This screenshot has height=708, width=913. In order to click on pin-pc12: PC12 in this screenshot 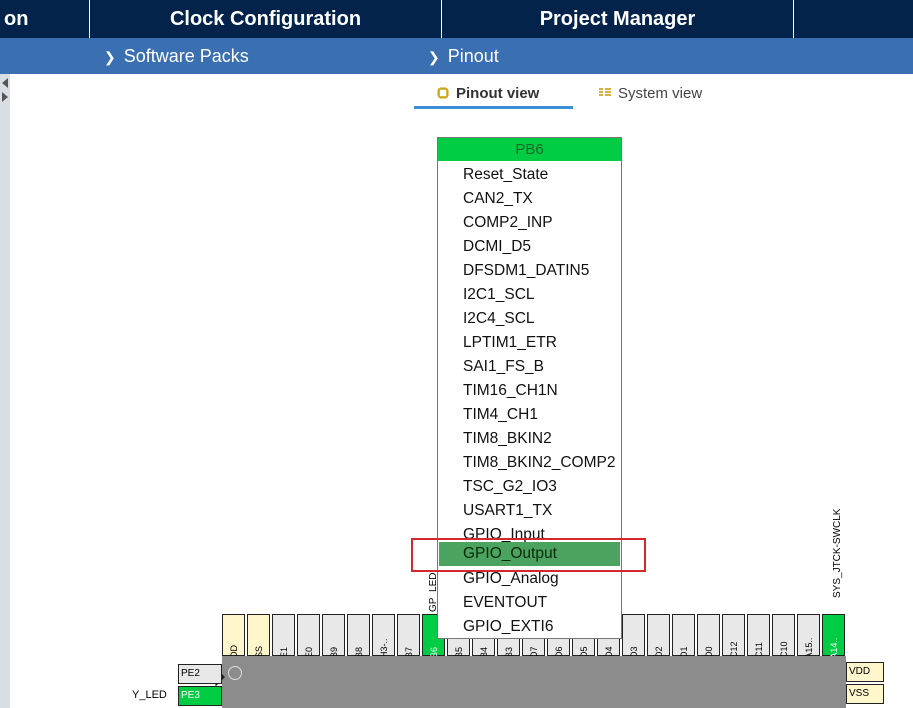, I will do `click(733, 639)`.